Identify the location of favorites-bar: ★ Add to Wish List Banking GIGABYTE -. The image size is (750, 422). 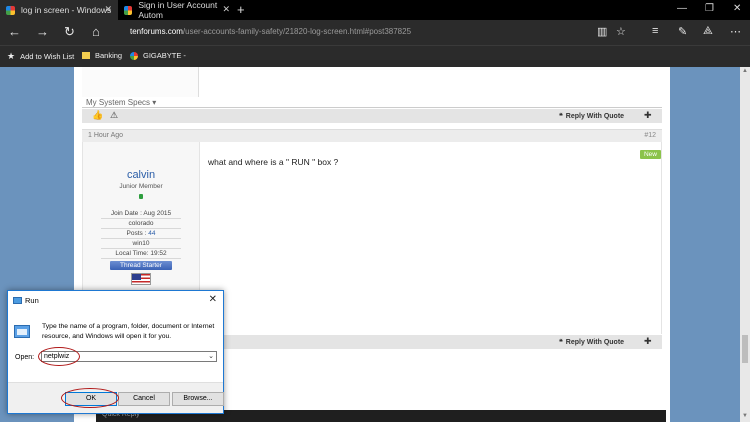
(375, 56).